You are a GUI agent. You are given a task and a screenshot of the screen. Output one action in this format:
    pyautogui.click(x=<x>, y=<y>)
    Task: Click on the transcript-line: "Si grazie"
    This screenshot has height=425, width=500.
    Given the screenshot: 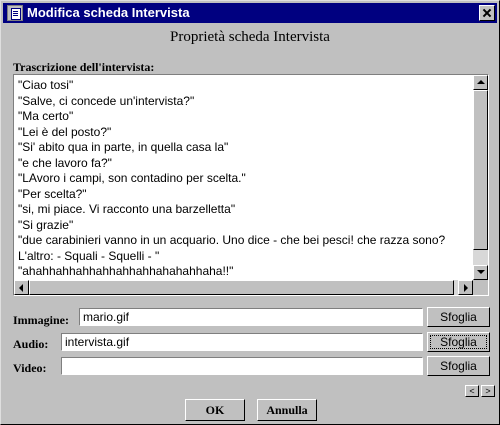 What is the action you would take?
    pyautogui.click(x=46, y=224)
    